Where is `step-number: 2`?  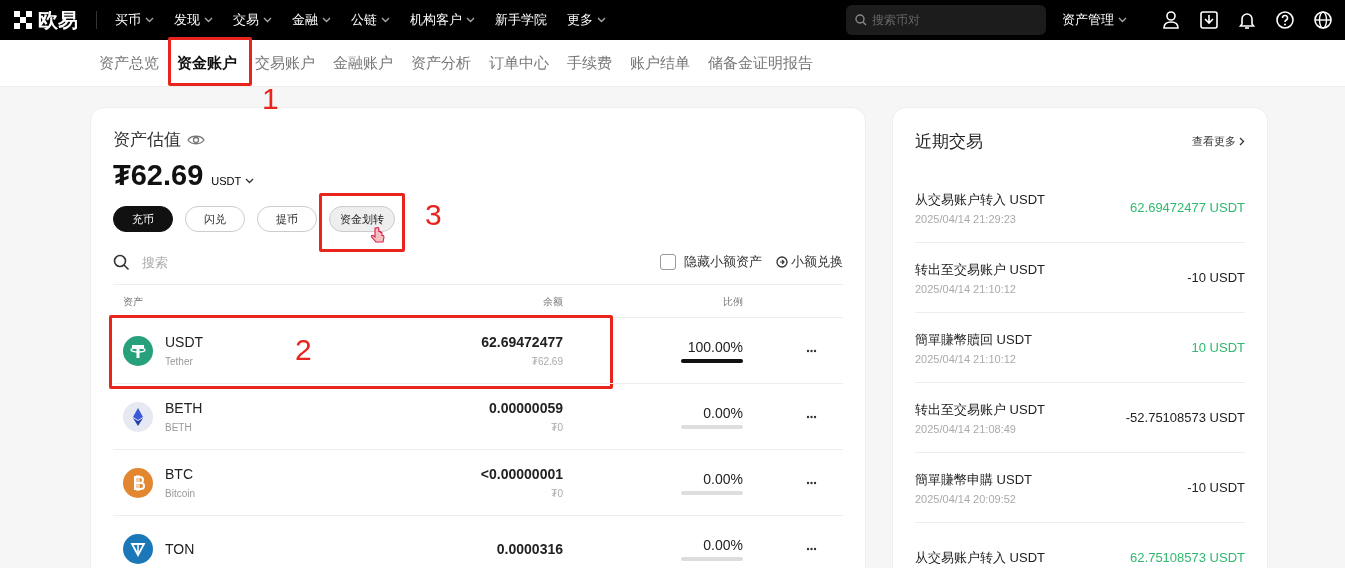
step-number: 2 is located at coordinates (303, 350).